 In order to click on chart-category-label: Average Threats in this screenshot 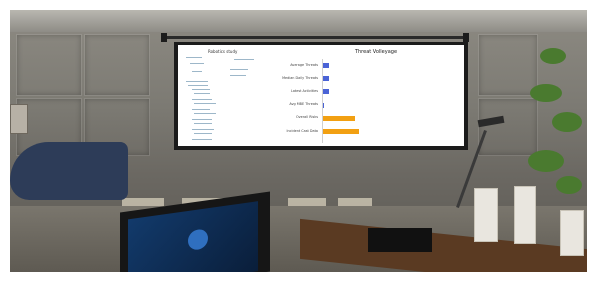, I will do `click(304, 64)`.